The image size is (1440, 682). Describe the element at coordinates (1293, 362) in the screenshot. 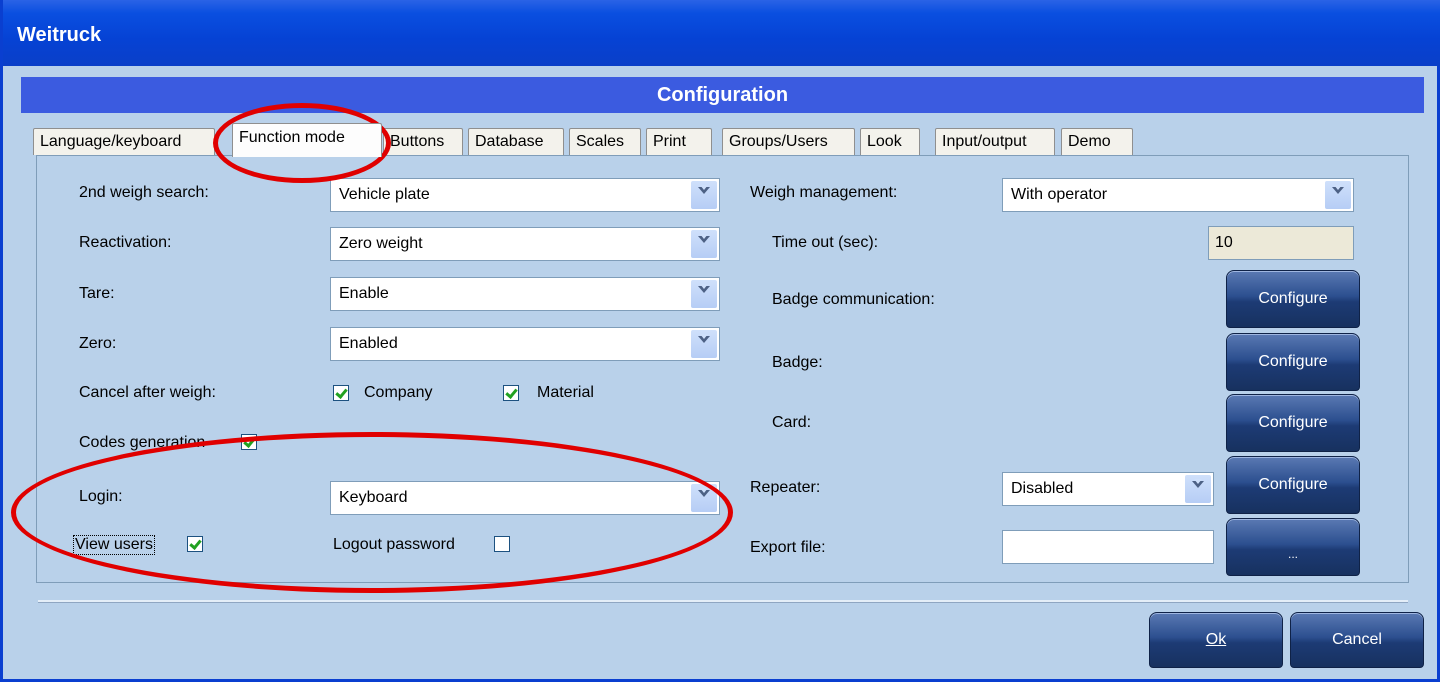

I see `badge-configure-button: Configure` at that location.